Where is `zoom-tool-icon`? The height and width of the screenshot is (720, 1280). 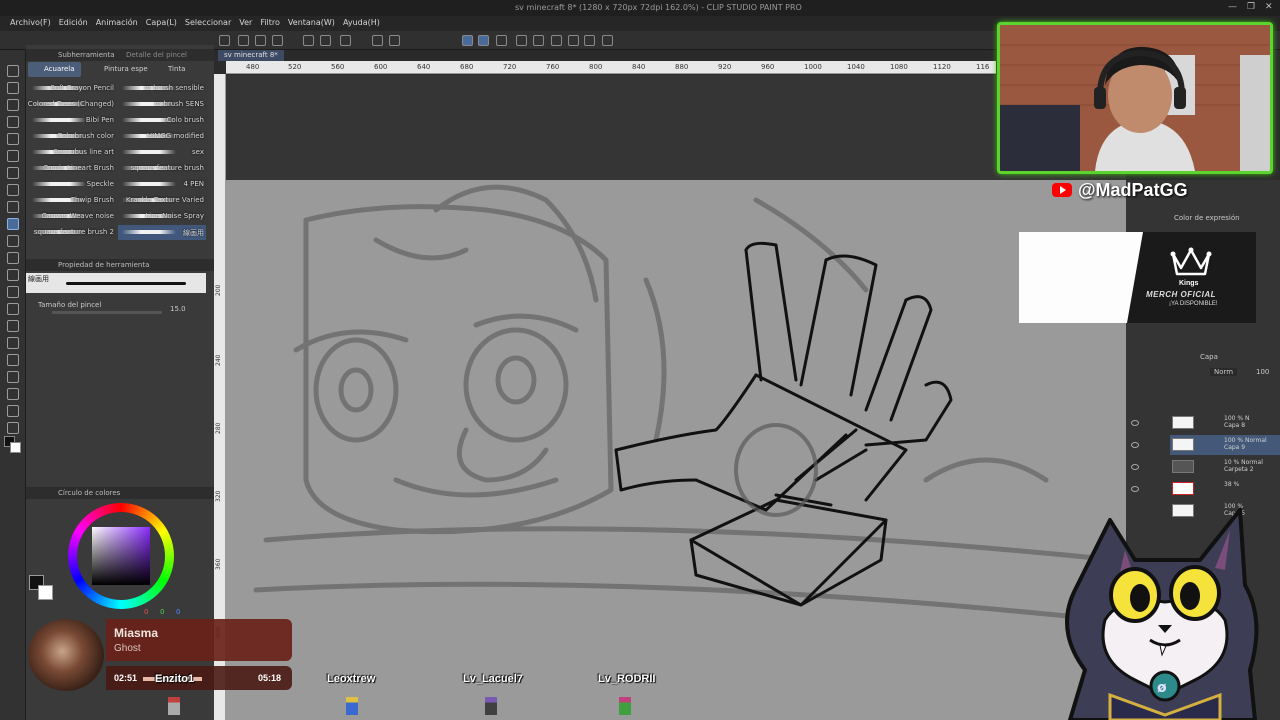 zoom-tool-icon is located at coordinates (13, 71).